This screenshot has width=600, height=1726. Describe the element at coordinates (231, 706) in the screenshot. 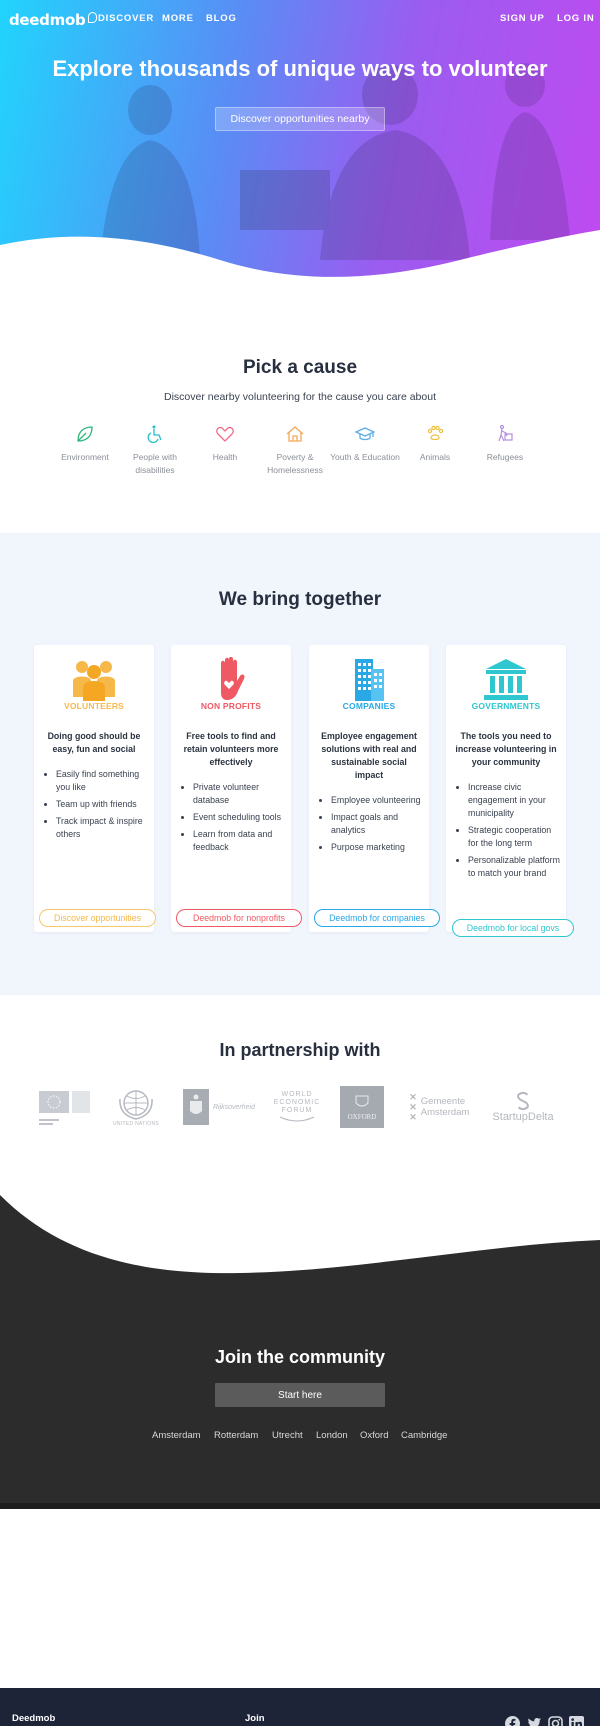

I see `card-heading: NON PROFITS` at that location.